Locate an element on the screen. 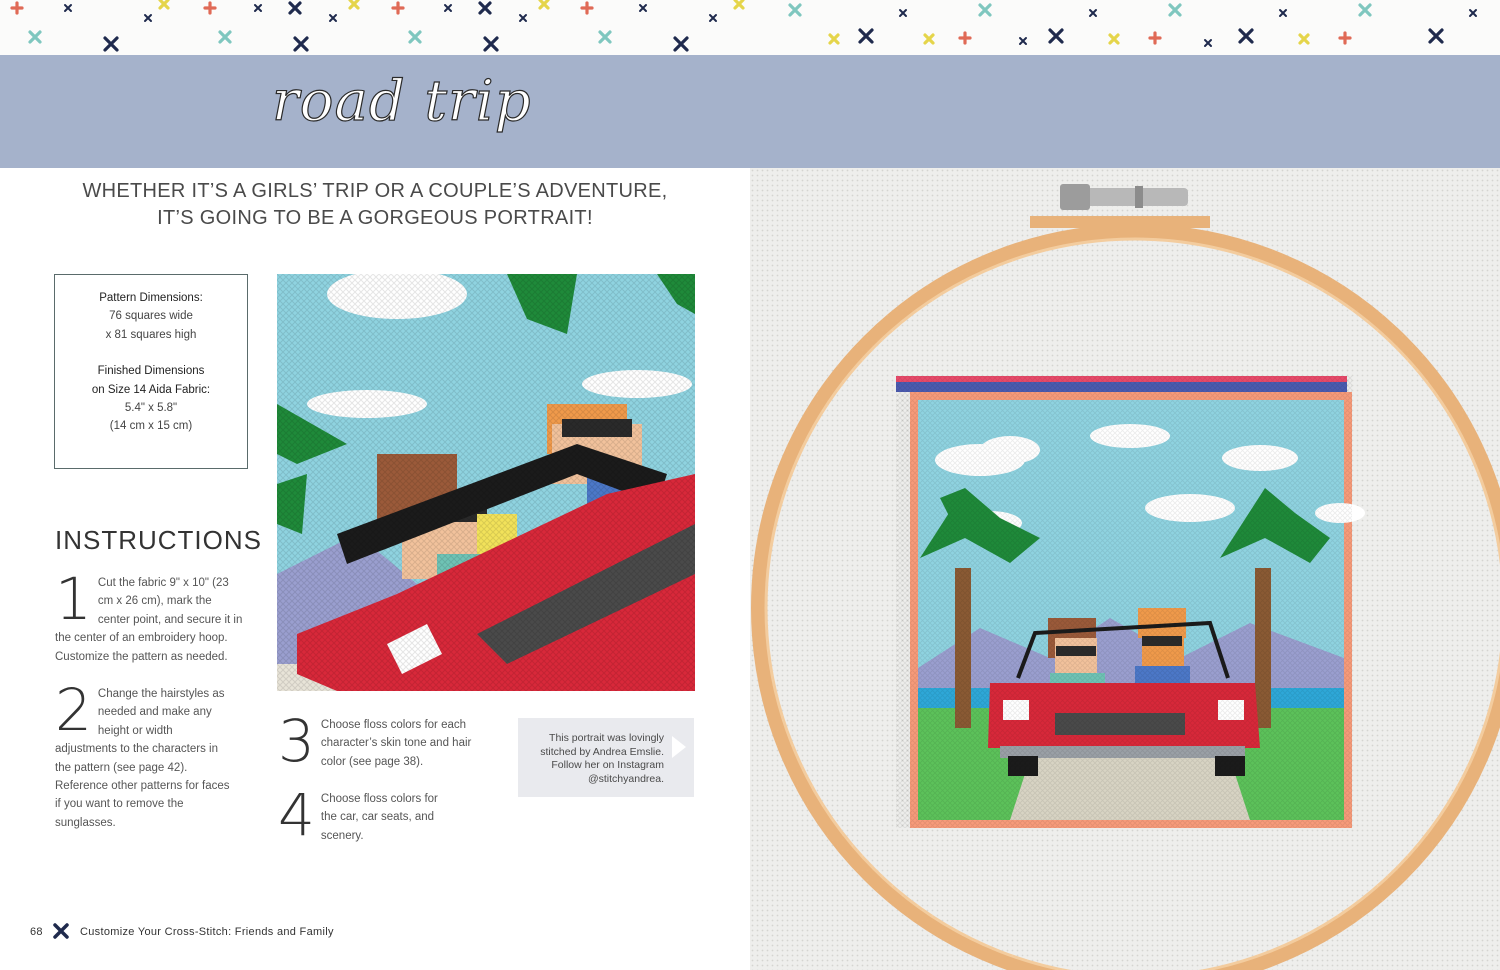 This screenshot has height=970, width=1500. pattern-width: 76 squares wide is located at coordinates (151, 316).